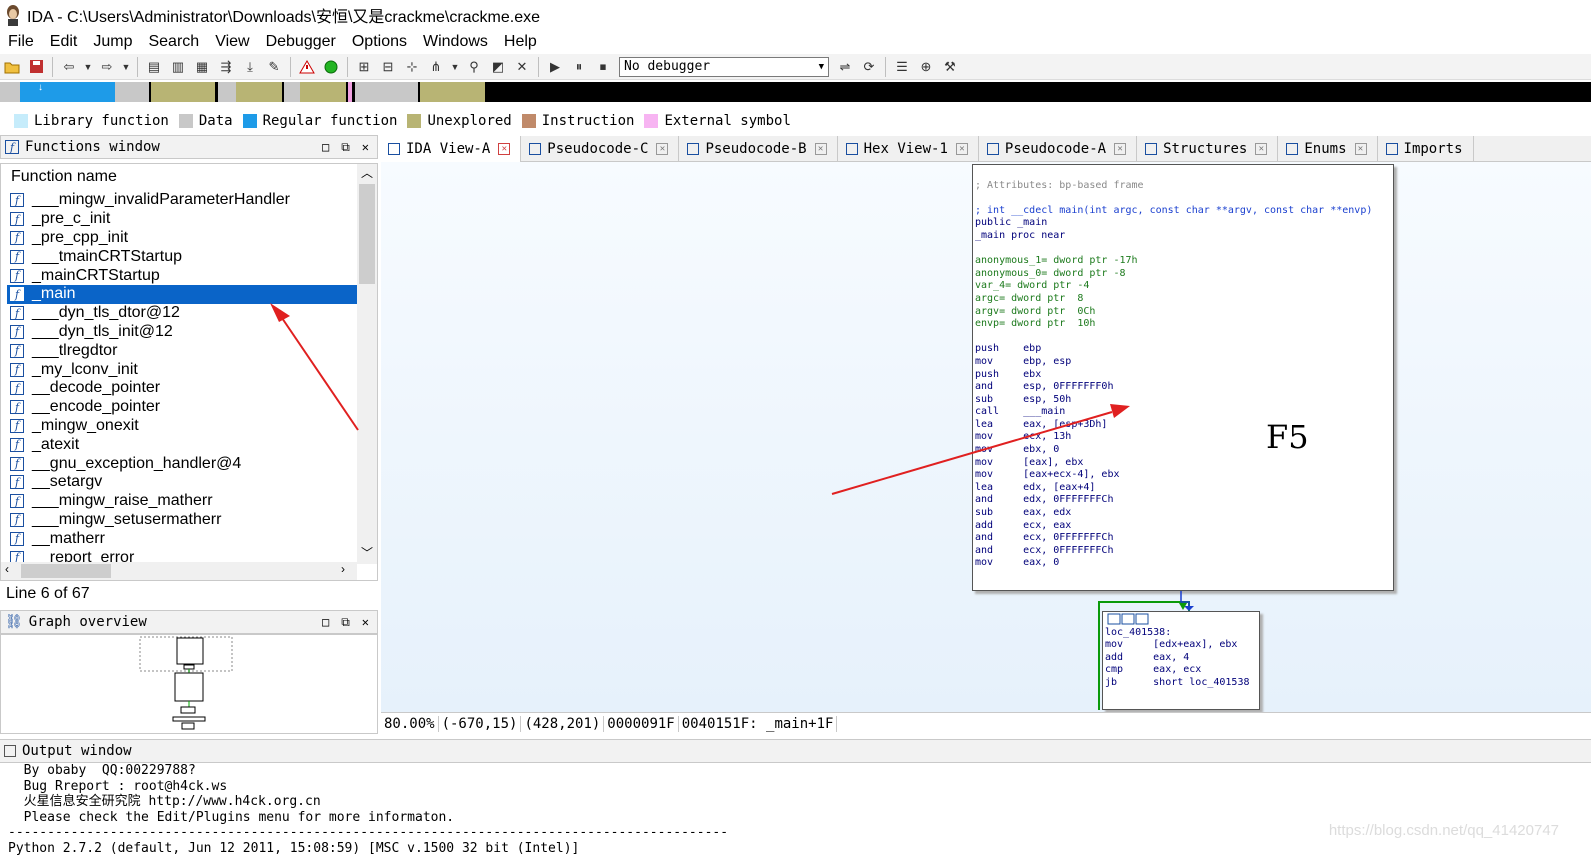 This screenshot has height=862, width=1591. I want to click on forward-icon: ⇨, so click(107, 67).